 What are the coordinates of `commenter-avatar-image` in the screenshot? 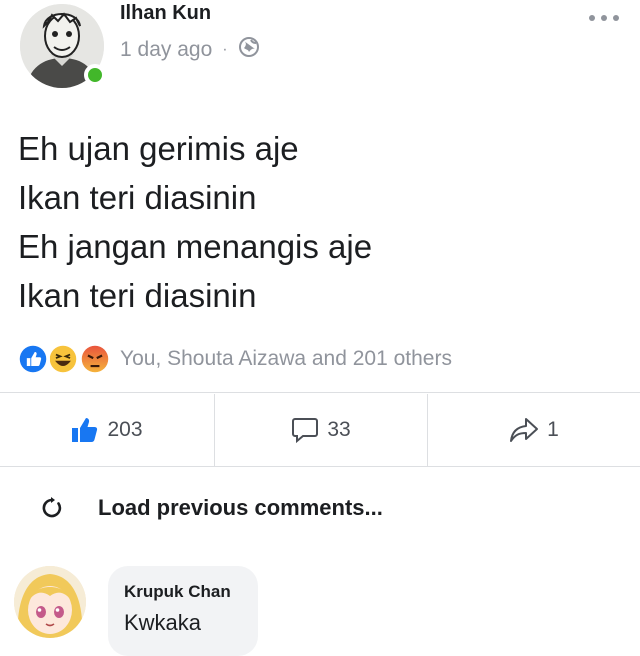 It's located at (50, 602).